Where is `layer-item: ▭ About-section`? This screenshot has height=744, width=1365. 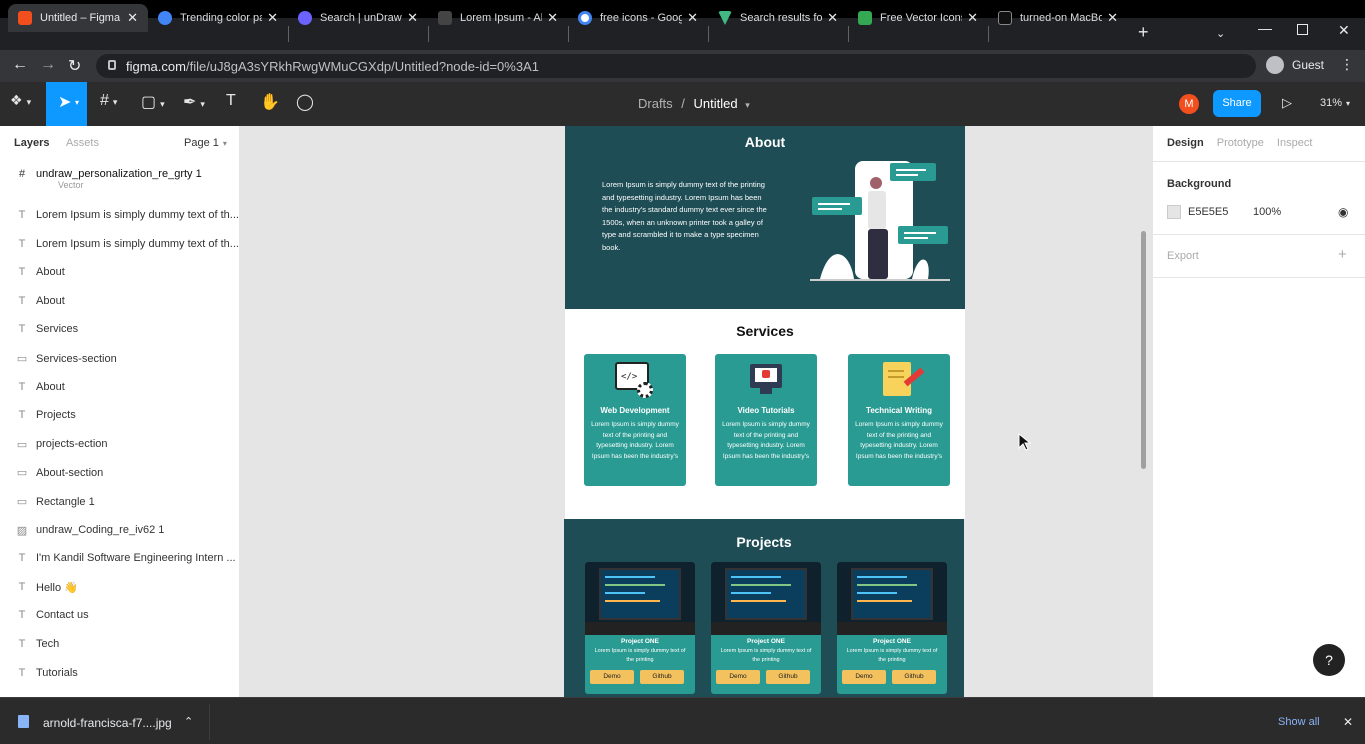 layer-item: ▭ About-section is located at coordinates (59, 473).